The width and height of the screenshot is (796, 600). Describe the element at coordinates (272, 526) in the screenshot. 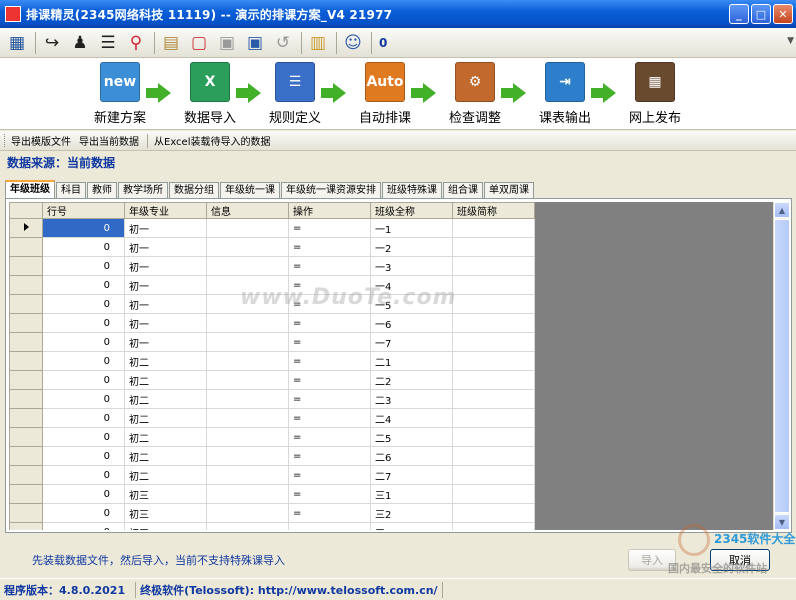

I see `table-row: 0初三 =三3` at that location.